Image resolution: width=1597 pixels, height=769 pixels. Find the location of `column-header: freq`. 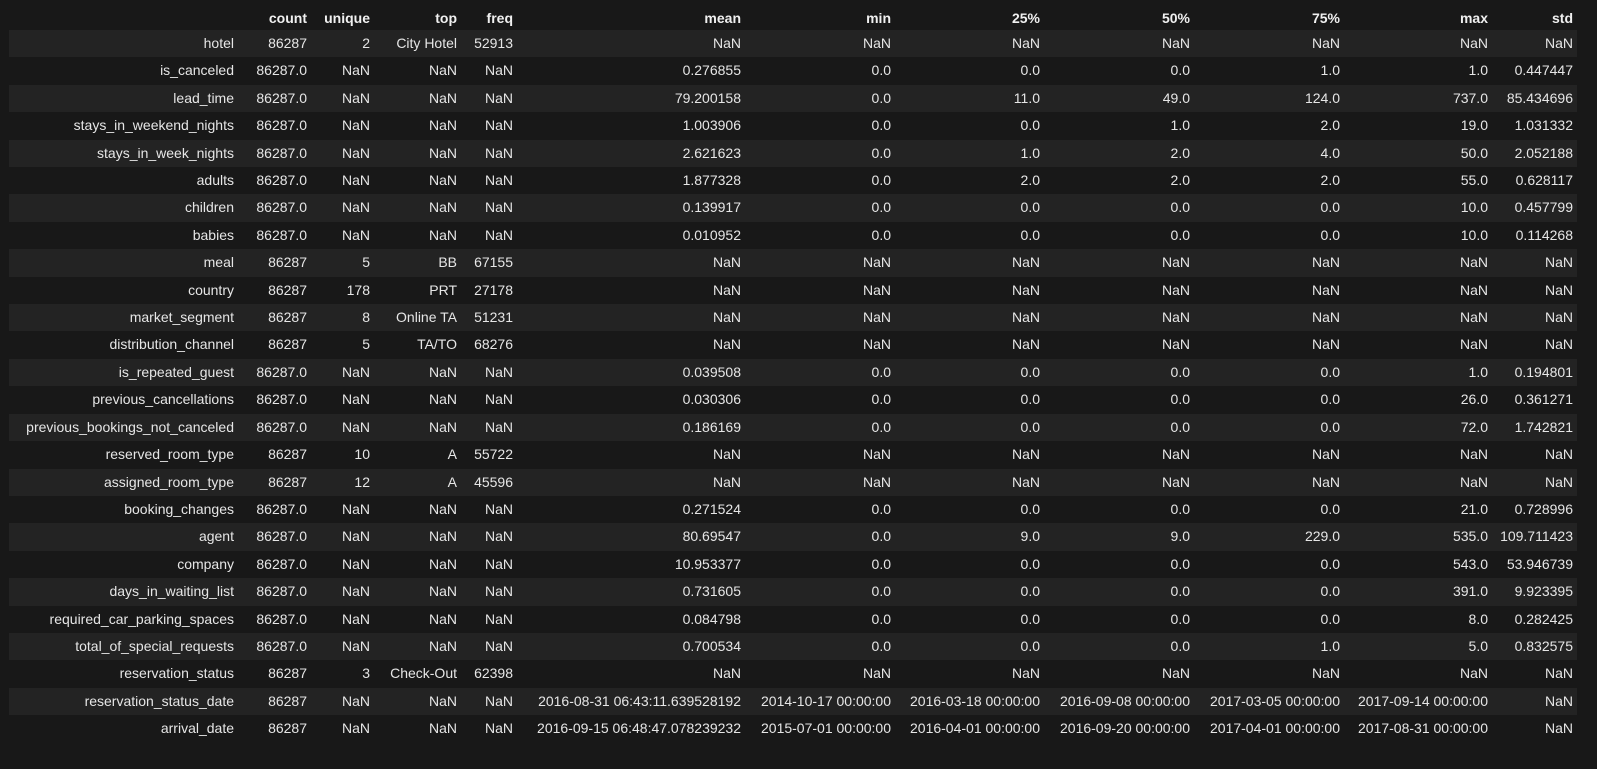

column-header: freq is located at coordinates (499, 18).